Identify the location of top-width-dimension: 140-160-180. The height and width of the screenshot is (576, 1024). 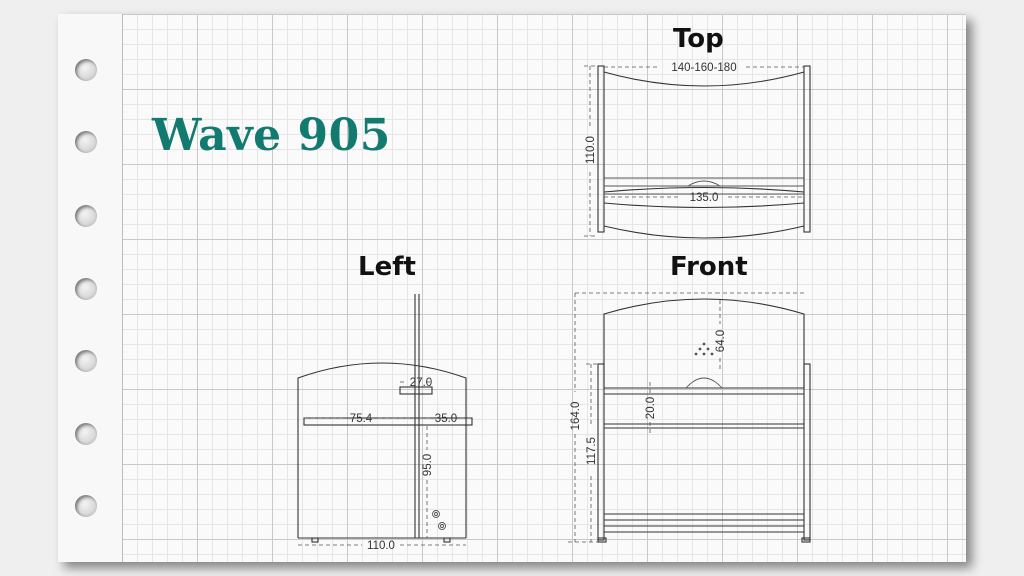
(703, 68).